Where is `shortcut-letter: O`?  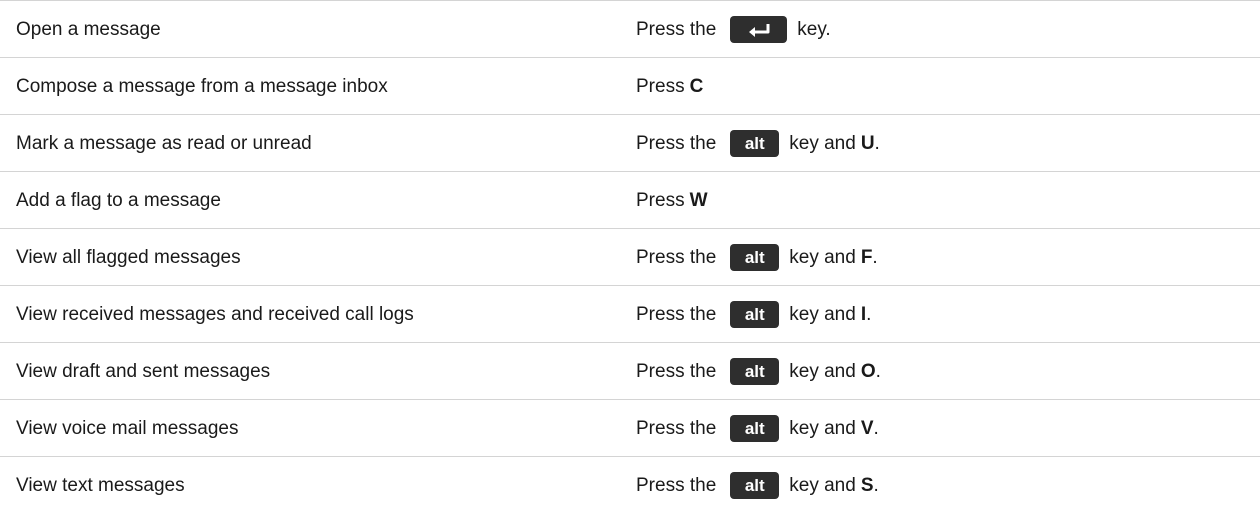
shortcut-letter: O is located at coordinates (868, 371).